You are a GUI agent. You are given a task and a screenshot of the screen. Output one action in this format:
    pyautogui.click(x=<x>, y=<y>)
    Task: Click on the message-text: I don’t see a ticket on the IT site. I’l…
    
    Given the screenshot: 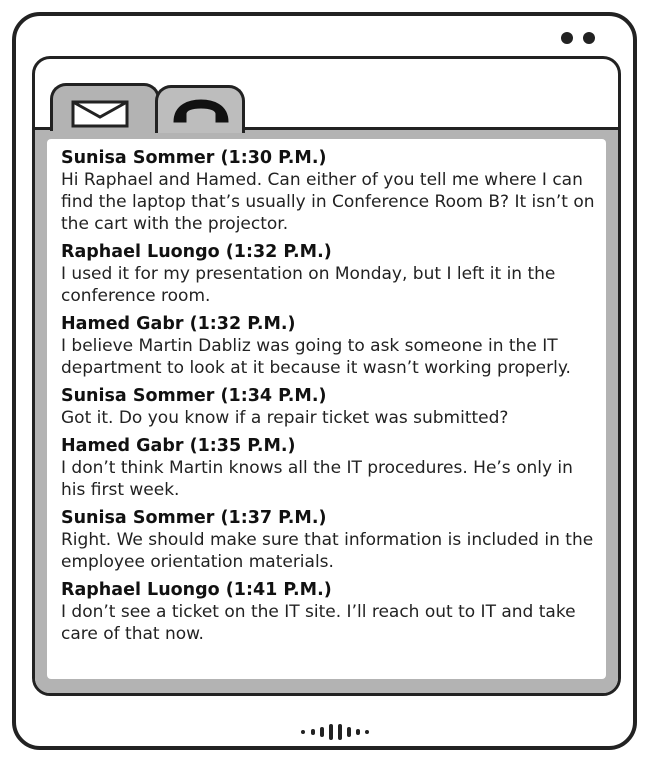 What is the action you would take?
    pyautogui.click(x=318, y=623)
    